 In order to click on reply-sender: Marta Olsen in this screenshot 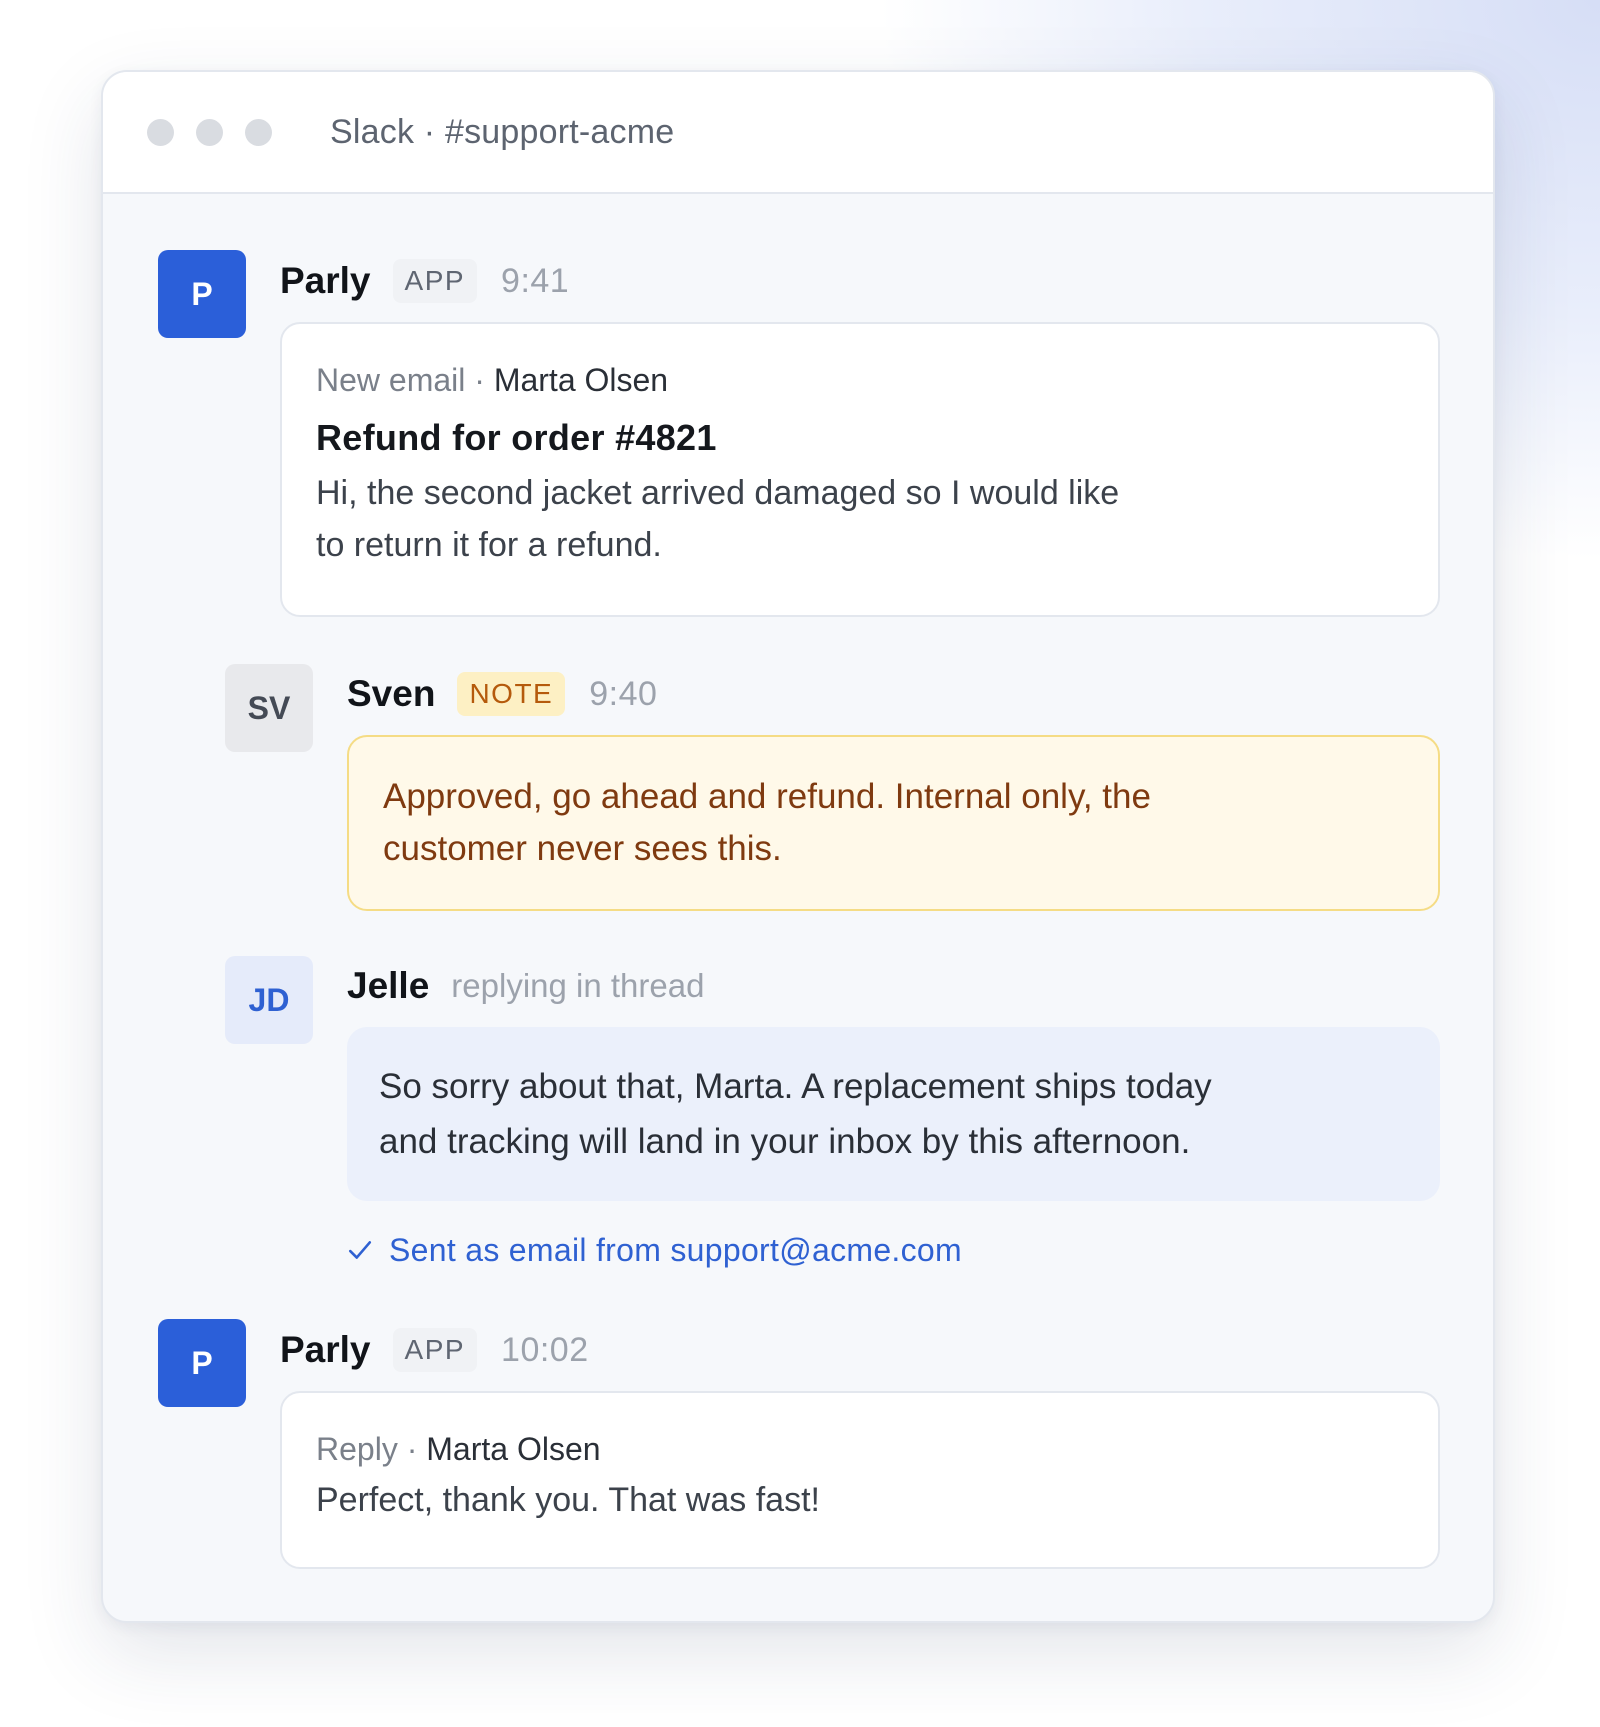, I will do `click(513, 1449)`.